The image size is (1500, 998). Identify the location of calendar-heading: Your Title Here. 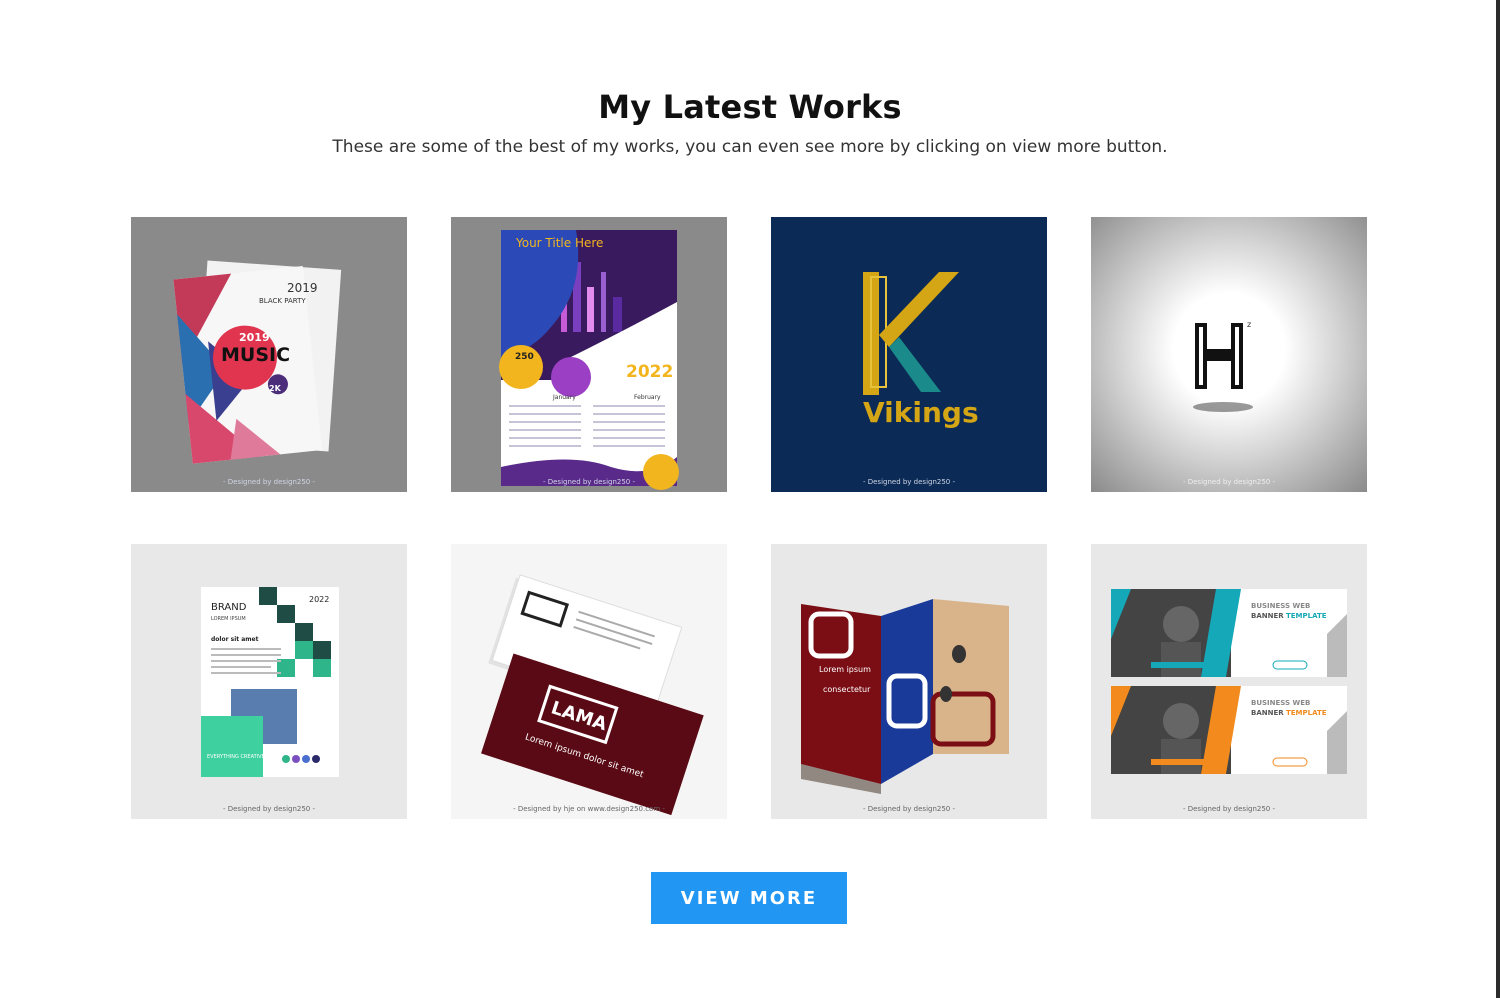
(559, 243).